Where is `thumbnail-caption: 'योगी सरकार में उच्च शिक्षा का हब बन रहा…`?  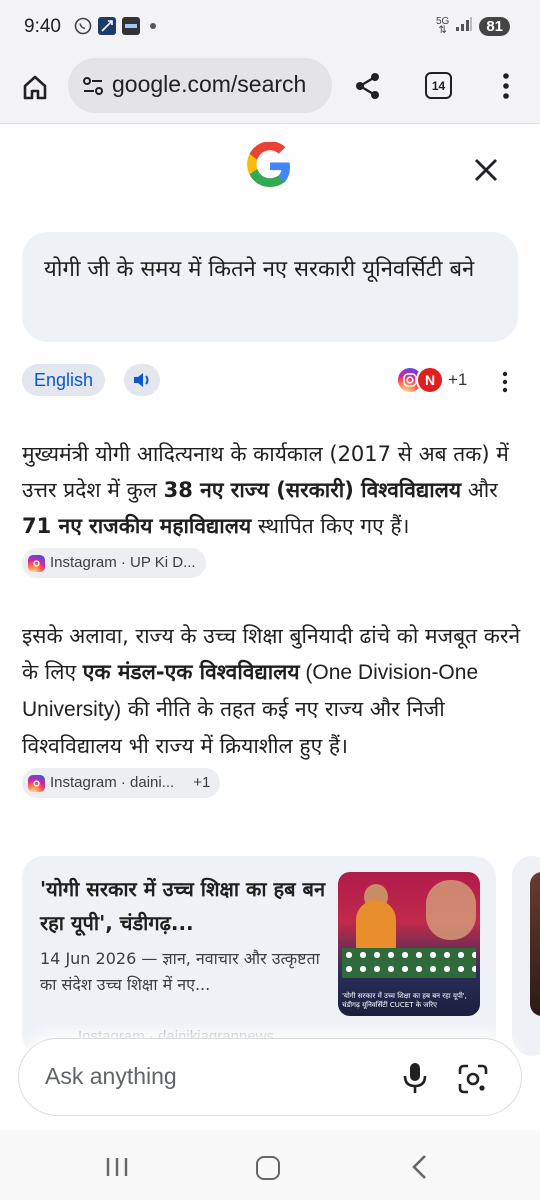 thumbnail-caption: 'योगी सरकार में उच्च शिक्षा का हब बन रहा… is located at coordinates (404, 1000).